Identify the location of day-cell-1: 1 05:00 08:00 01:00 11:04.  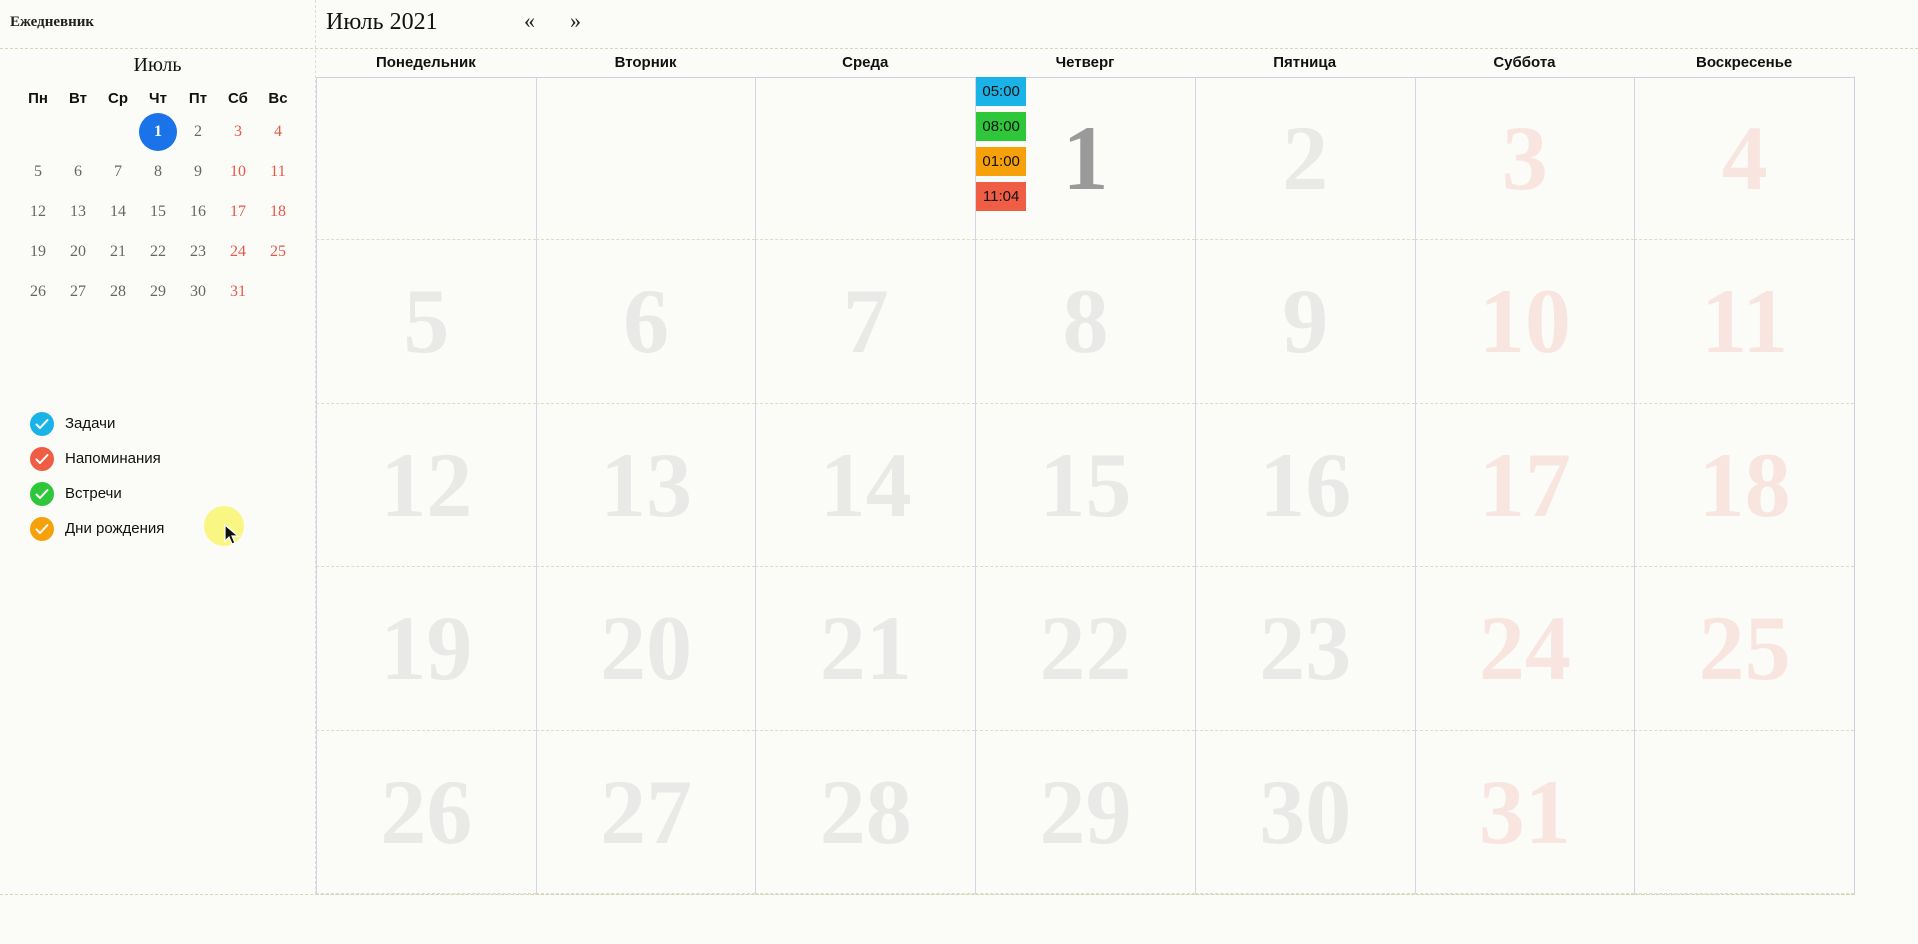
(1085, 159).